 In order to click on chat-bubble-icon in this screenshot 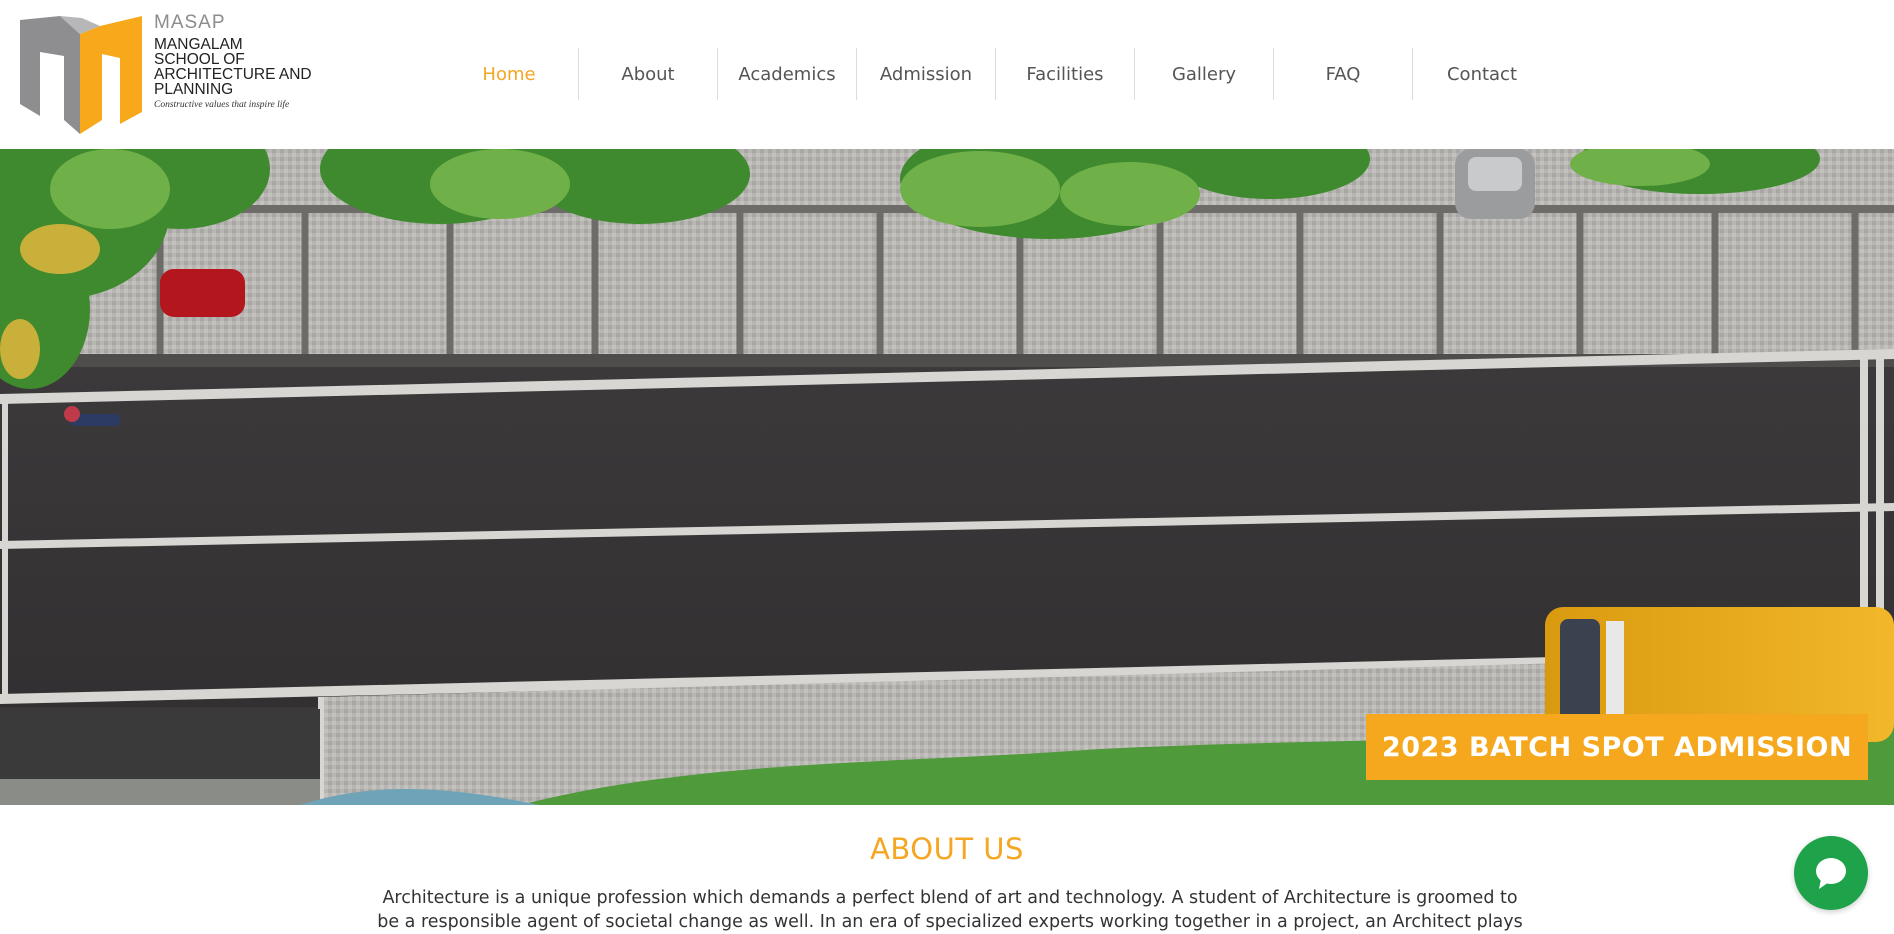, I will do `click(1831, 873)`.